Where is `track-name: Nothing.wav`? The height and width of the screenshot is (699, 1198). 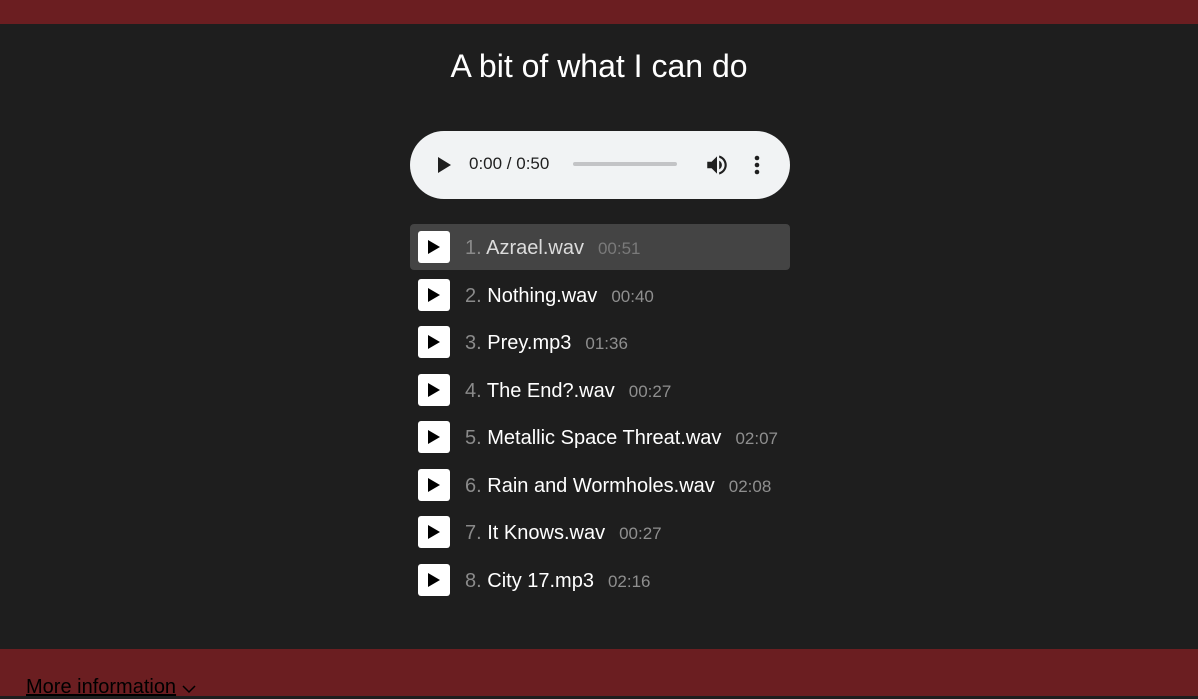 track-name: Nothing.wav is located at coordinates (542, 295).